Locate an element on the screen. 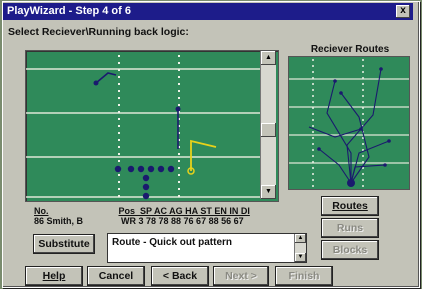 The image size is (422, 289). substitute-button: Substitute is located at coordinates (64, 244).